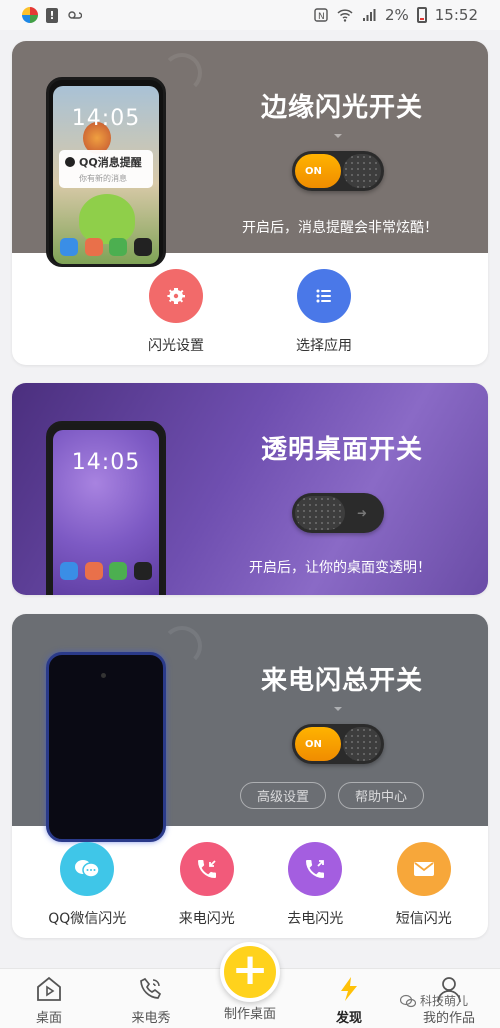 This screenshot has height=1028, width=500. I want to click on lightning-icon, so click(349, 989).